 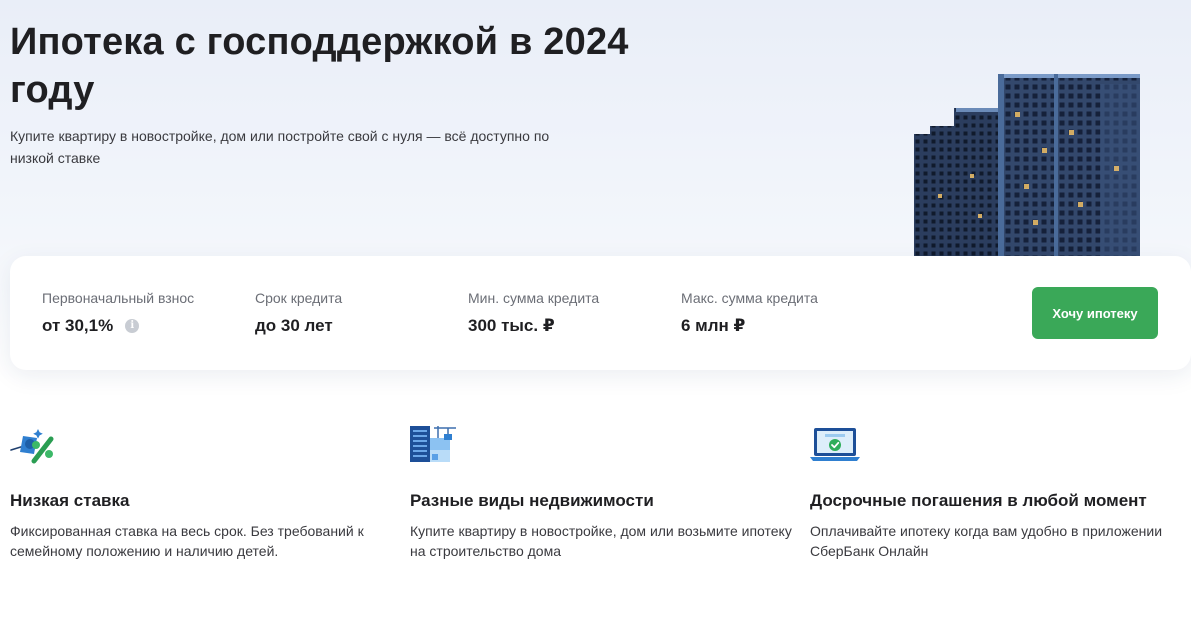 What do you see at coordinates (533, 313) in the screenshot?
I see `param-min-amount: Мин. сумма кредита 300 тыс. ₽` at bounding box center [533, 313].